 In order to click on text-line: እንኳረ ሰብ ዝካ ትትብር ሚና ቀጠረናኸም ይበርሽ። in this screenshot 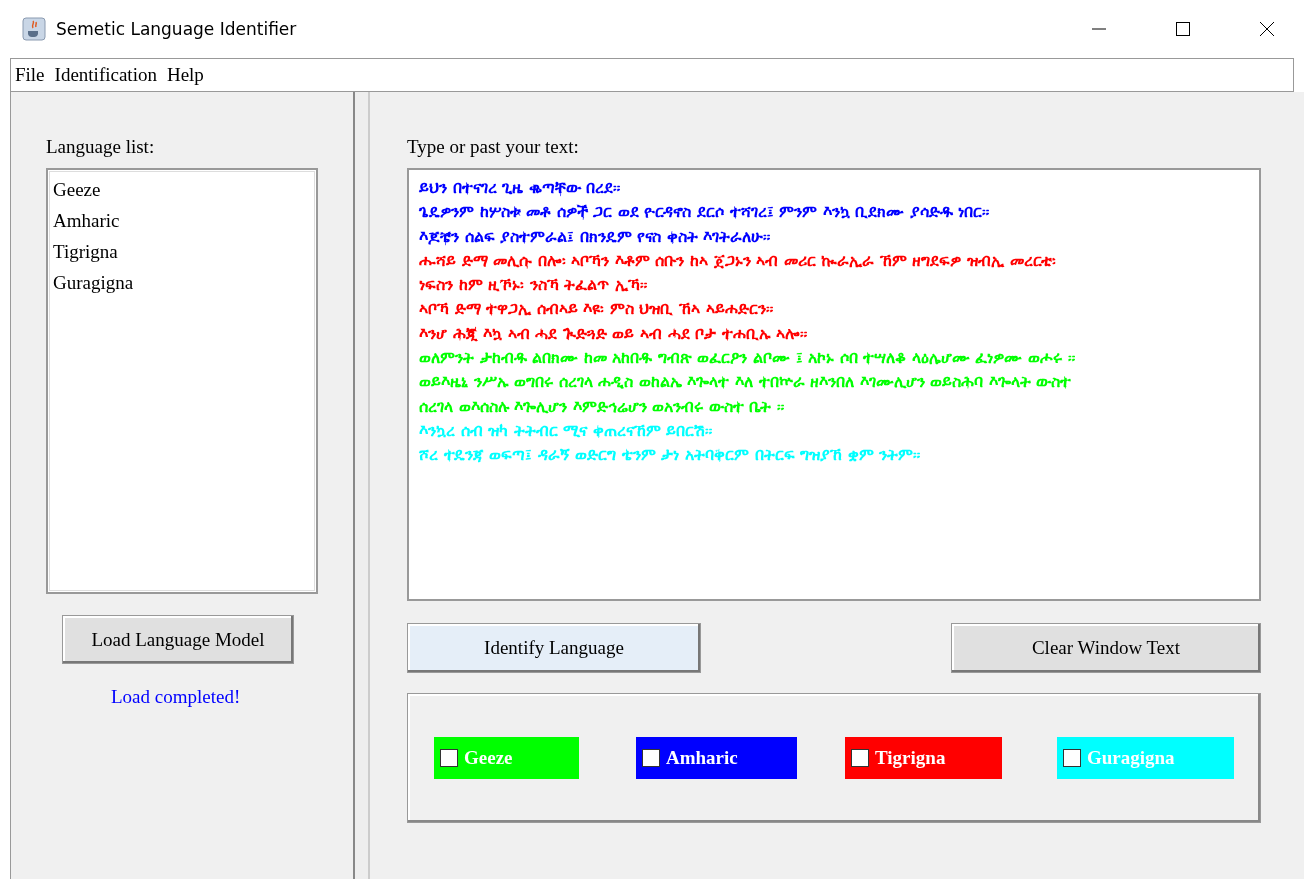, I will do `click(566, 430)`.